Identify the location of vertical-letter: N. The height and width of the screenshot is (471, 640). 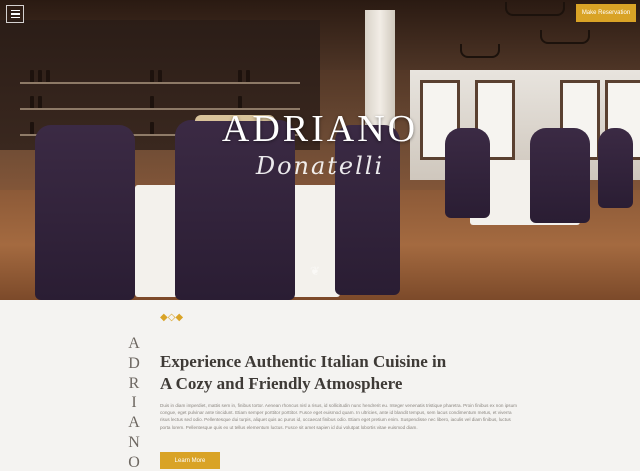
(134, 442).